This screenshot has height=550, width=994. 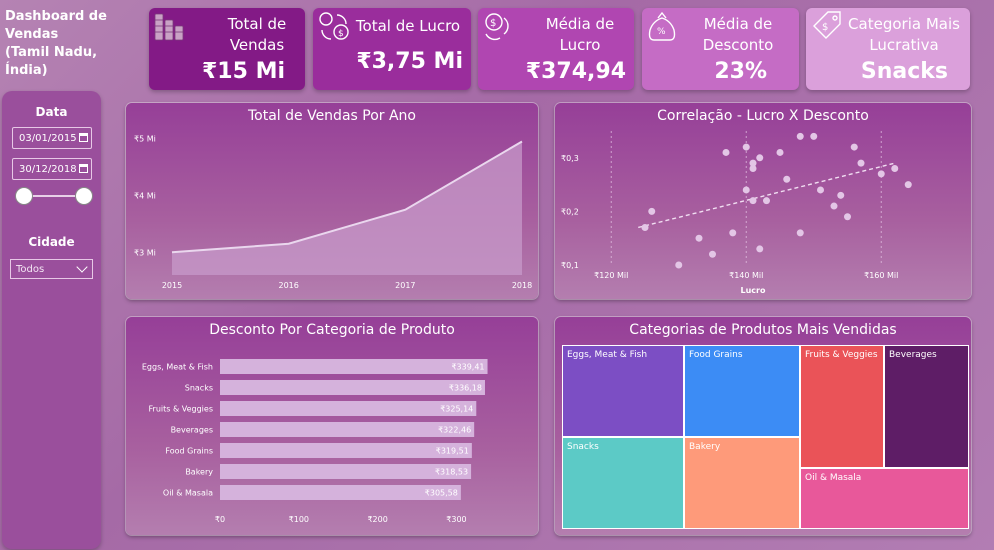 What do you see at coordinates (181, 409) in the screenshot?
I see `category-label: Fruits & Veggies` at bounding box center [181, 409].